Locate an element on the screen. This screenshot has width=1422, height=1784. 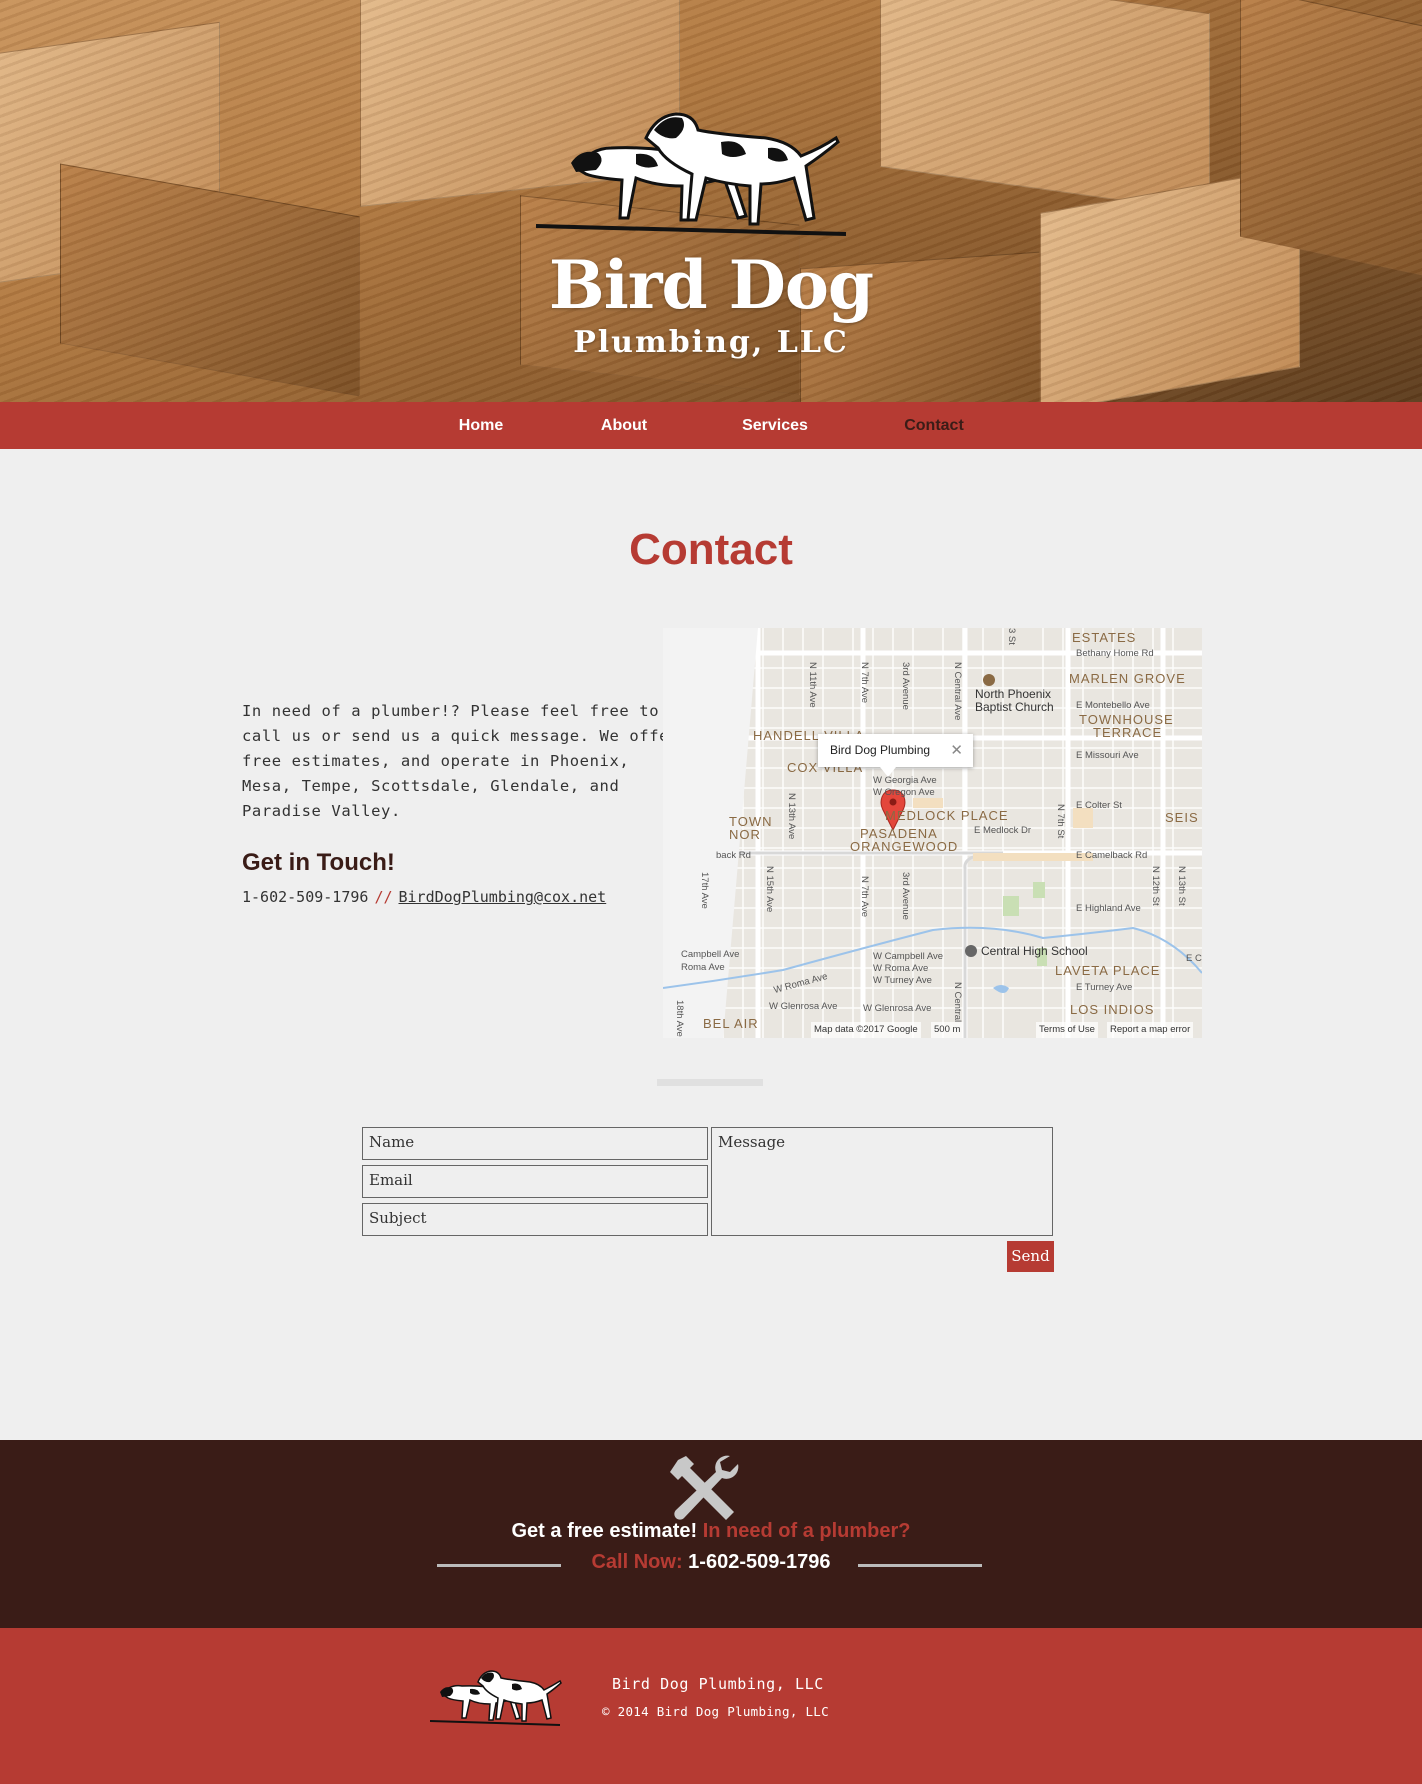
map-poi-label: Baptist Church is located at coordinates (1014, 707).